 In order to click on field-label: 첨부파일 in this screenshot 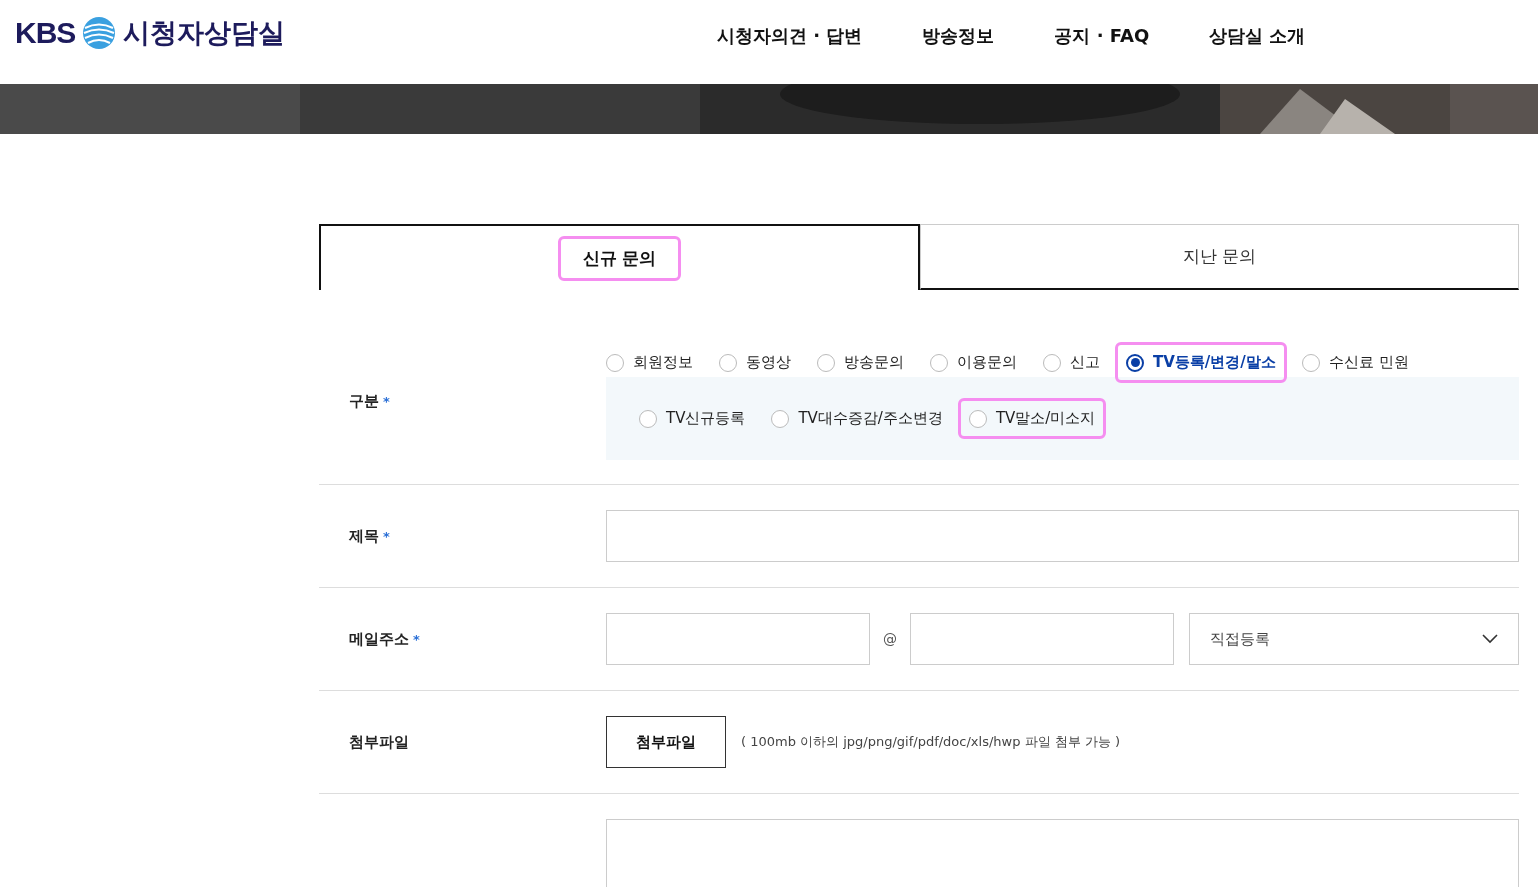, I will do `click(379, 741)`.